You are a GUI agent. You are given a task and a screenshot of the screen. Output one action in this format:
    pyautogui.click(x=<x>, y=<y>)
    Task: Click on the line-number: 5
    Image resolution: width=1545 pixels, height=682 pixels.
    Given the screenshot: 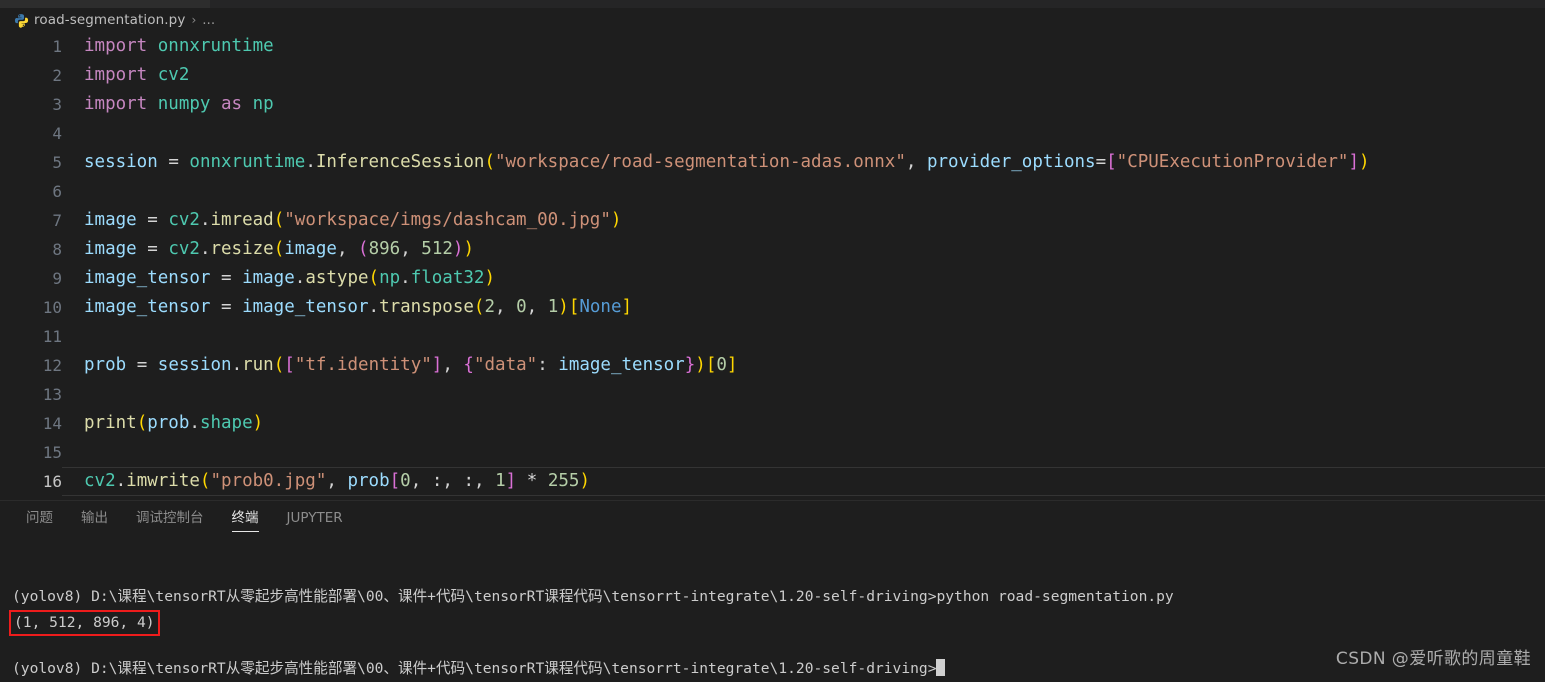 What is the action you would take?
    pyautogui.click(x=57, y=162)
    